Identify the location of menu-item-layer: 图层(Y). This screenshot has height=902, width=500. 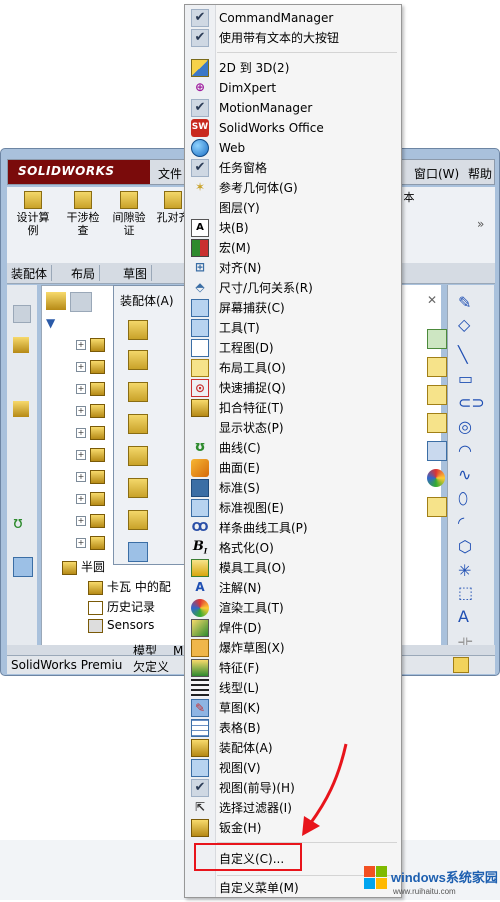
(293, 208).